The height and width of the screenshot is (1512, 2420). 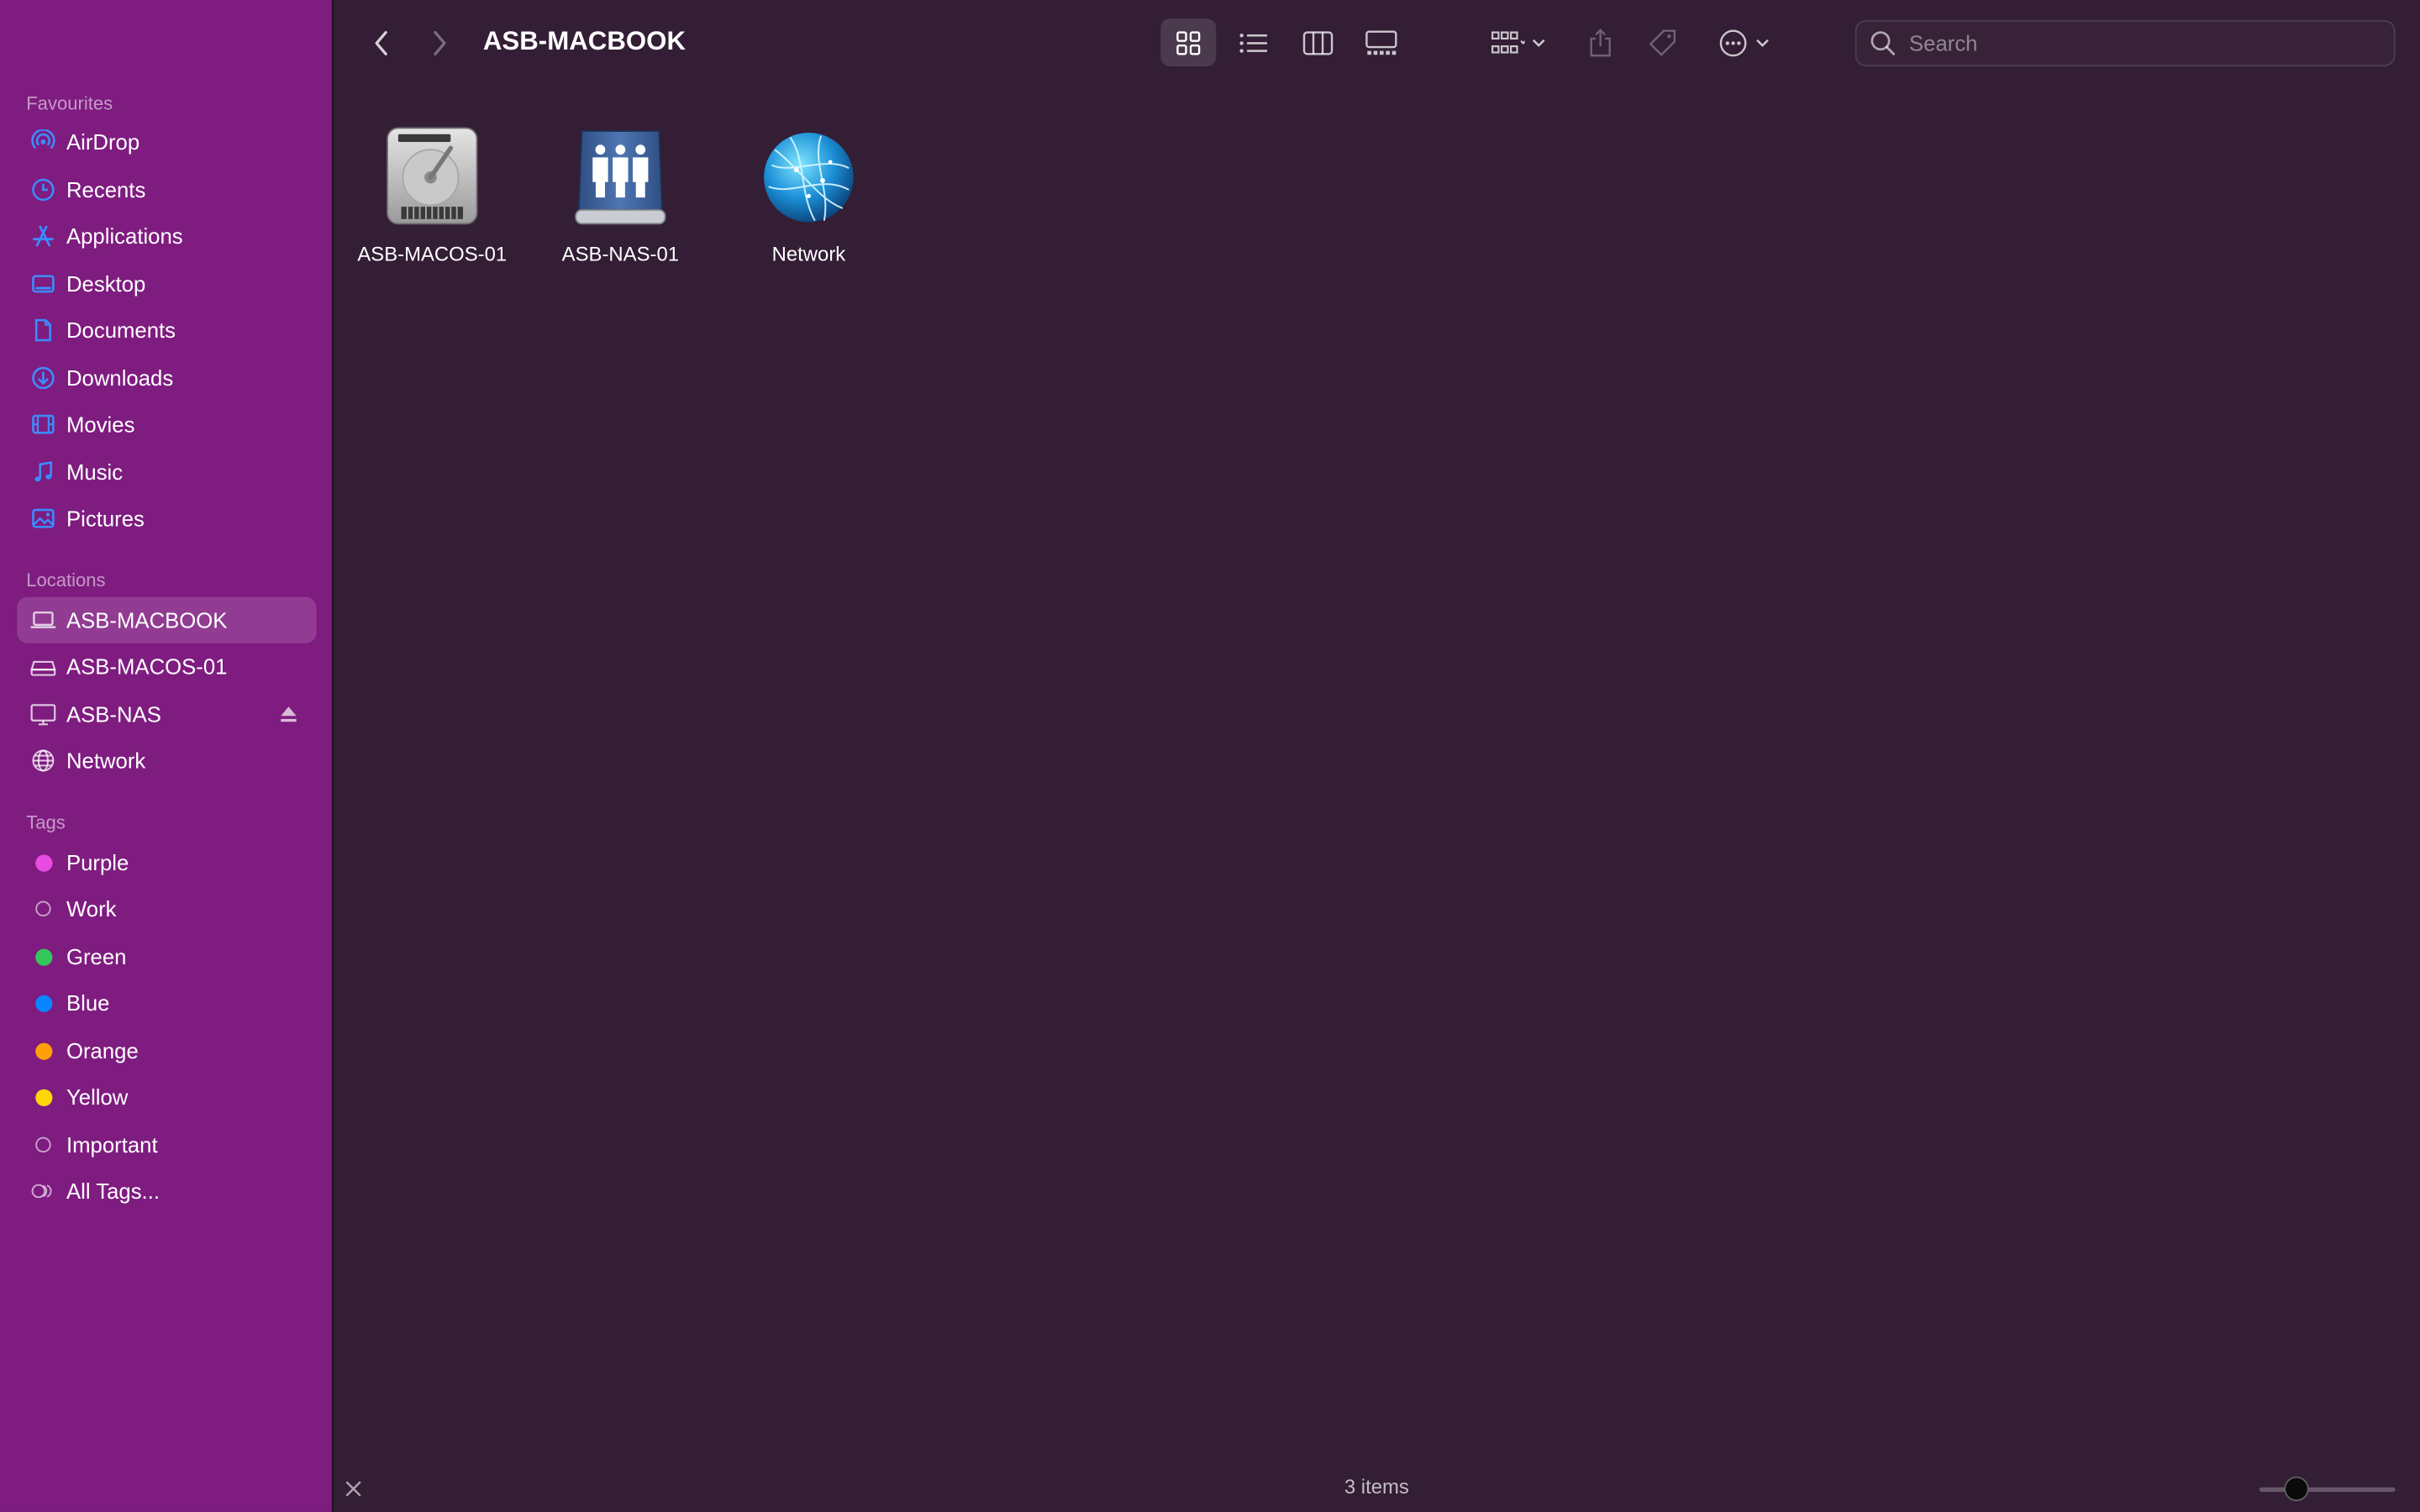 I want to click on applications-icon, so click(x=43, y=235).